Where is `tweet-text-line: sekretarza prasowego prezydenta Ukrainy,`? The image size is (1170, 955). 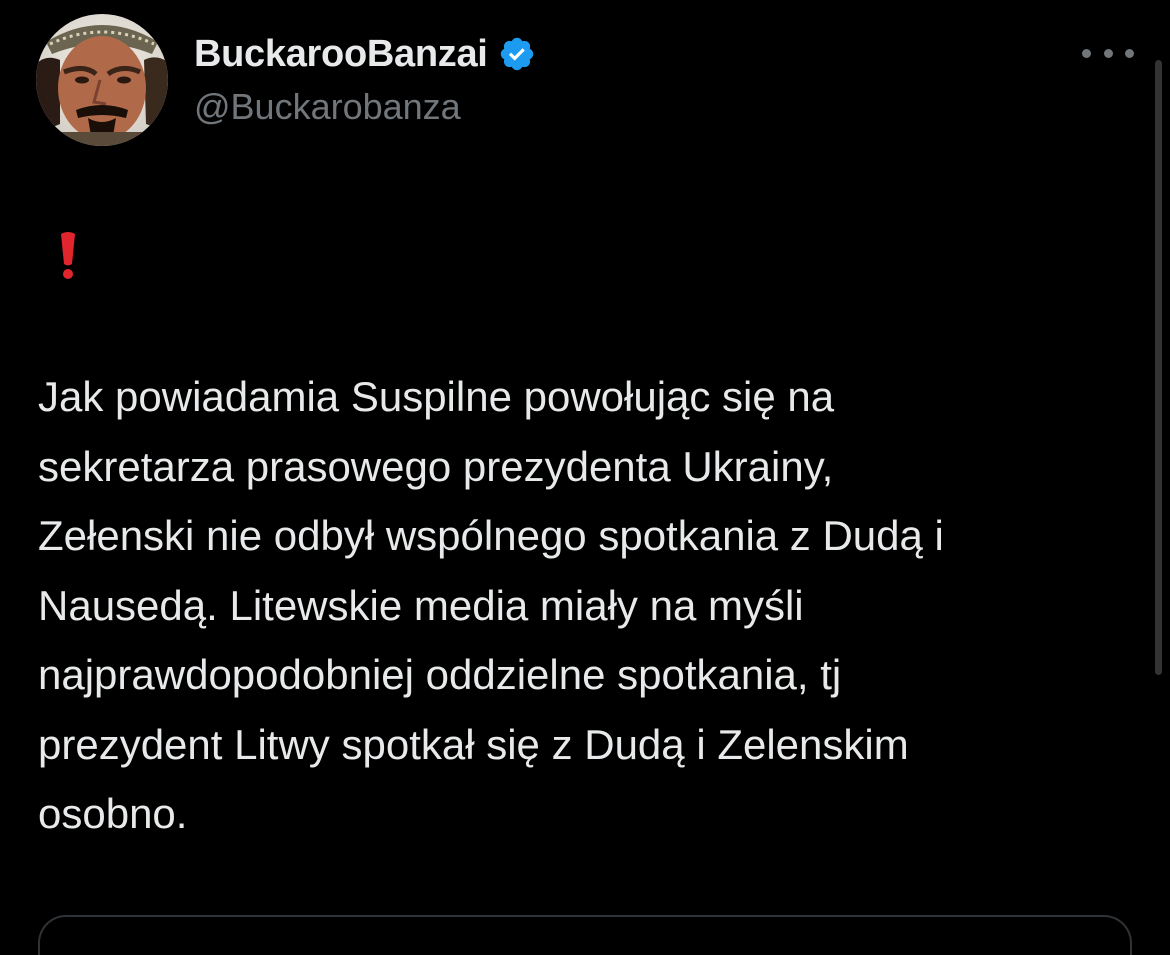
tweet-text-line: sekretarza prasowego prezydenta Ukrainy, is located at coordinates (436, 466).